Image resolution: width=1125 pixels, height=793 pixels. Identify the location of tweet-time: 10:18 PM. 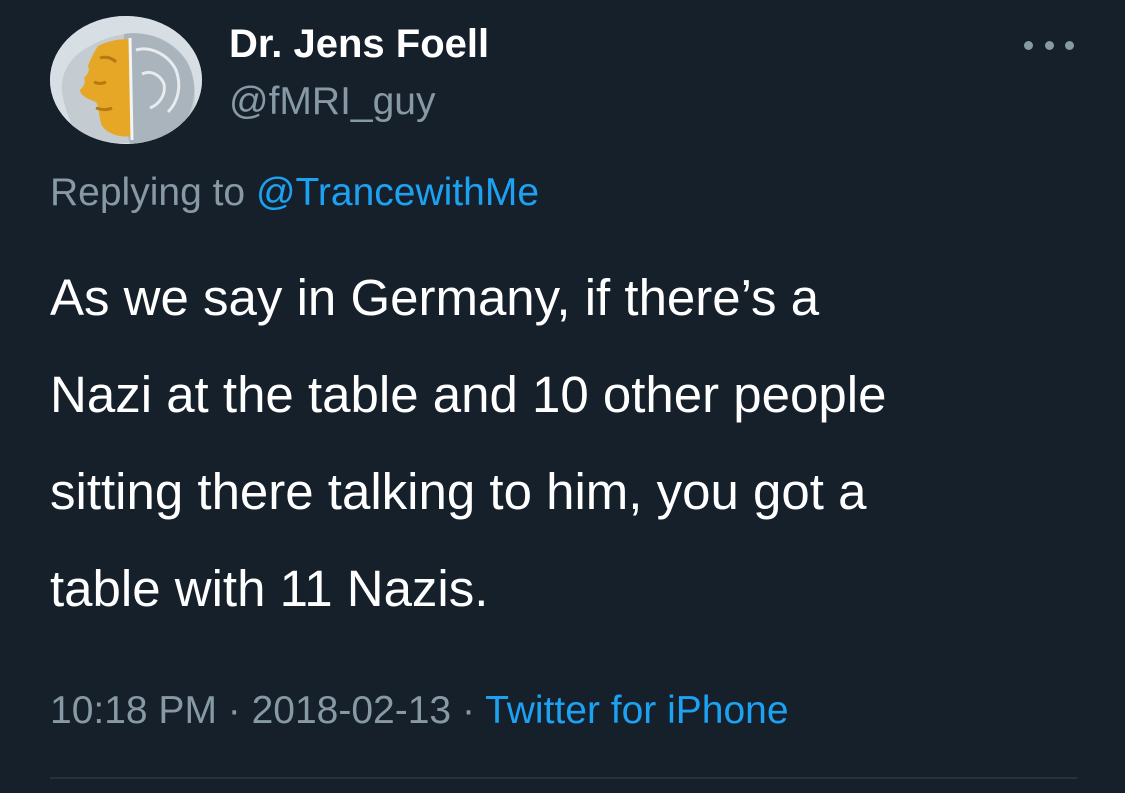
(133, 710).